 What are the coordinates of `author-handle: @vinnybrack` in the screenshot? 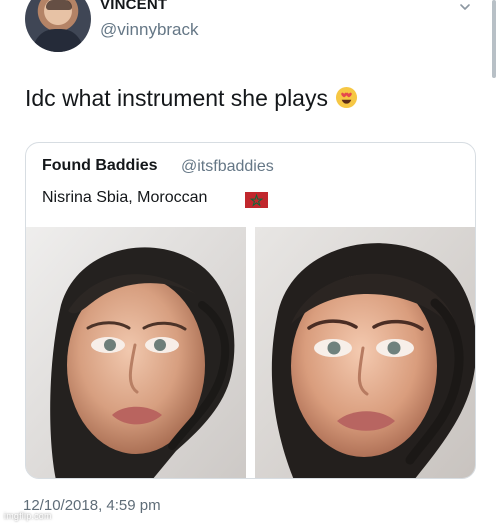 It's located at (149, 30).